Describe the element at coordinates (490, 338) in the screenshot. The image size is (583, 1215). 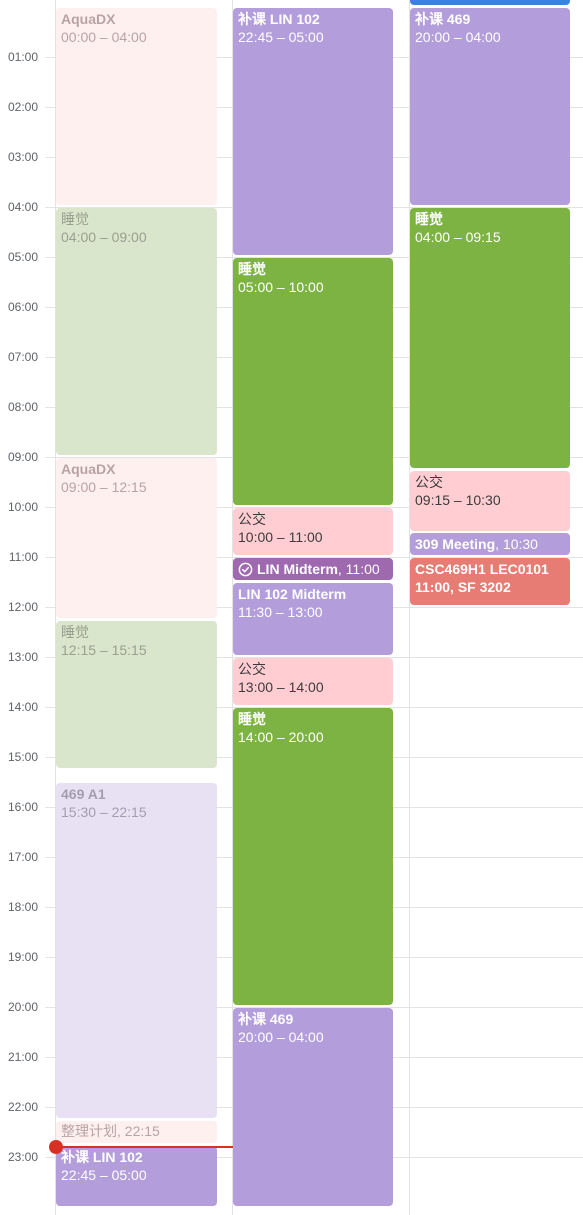
I see `event-sleep: 睡觉 04:00 – 09:15` at that location.